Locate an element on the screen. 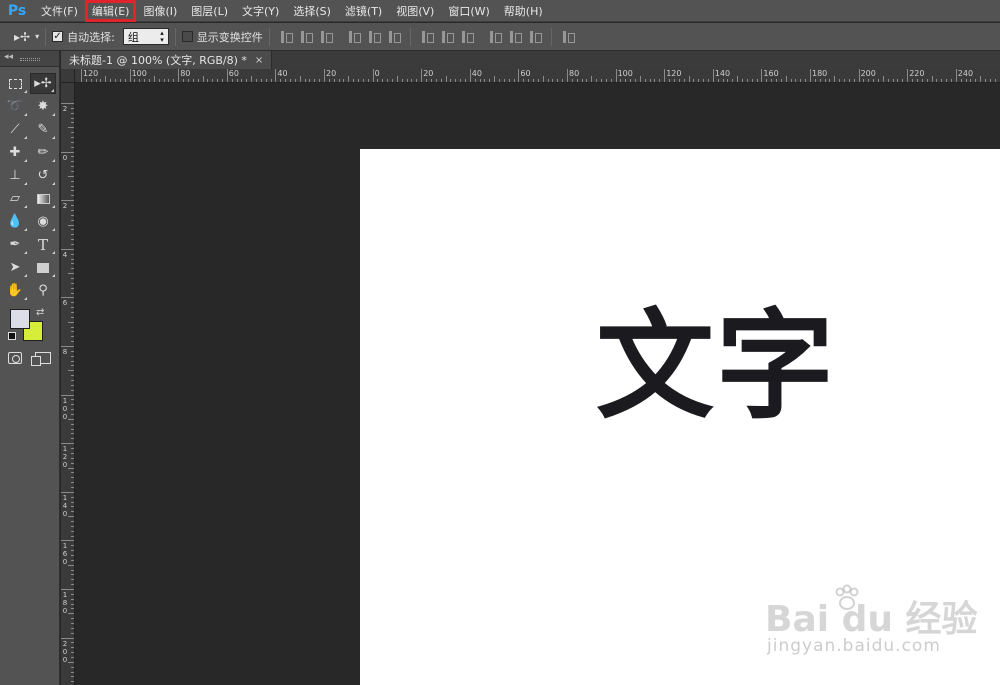 The height and width of the screenshot is (685, 1000). distribute-vcenter-icon is located at coordinates (447, 37).